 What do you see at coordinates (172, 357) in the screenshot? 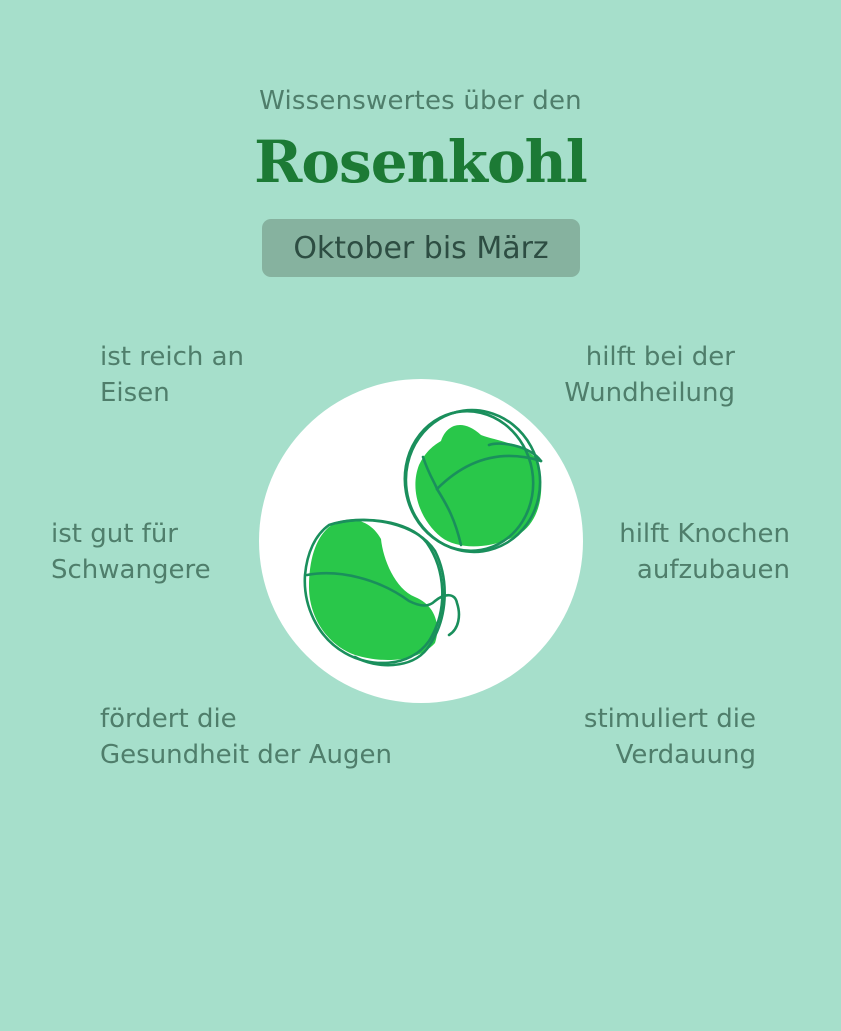
I see `fact-line: ist reich an` at bounding box center [172, 357].